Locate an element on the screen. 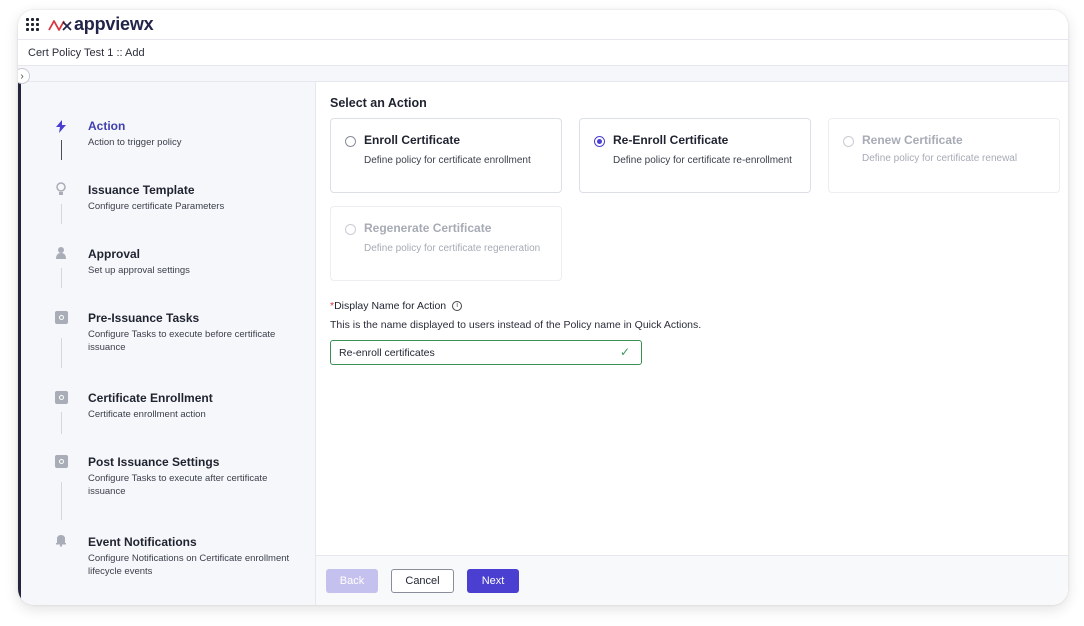  step-description: Configure certificate Parameters is located at coordinates (156, 206).